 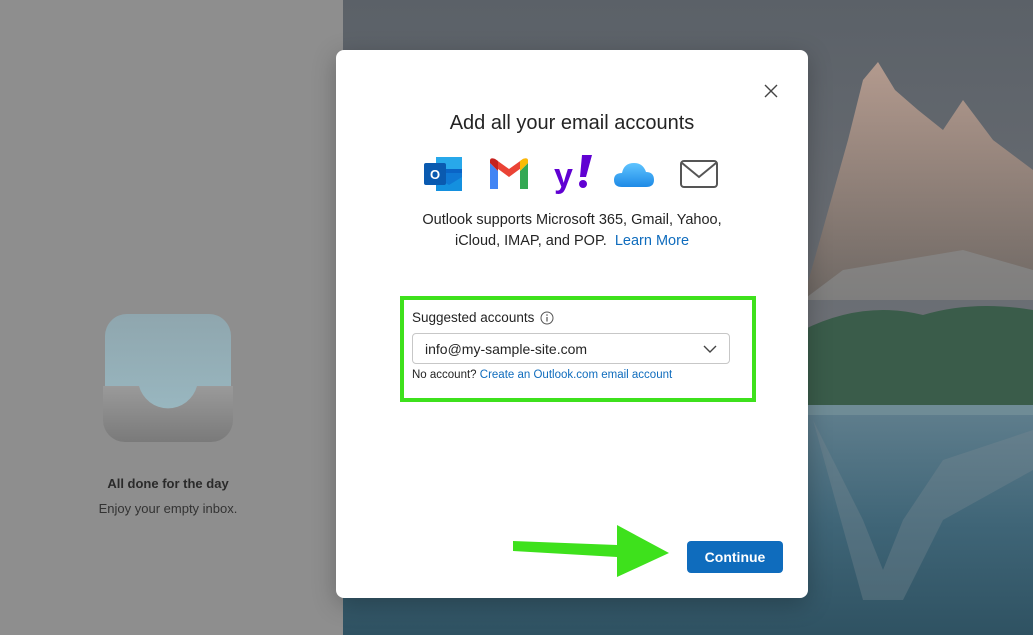 I want to click on dialog-title: Add all your email accounts, so click(x=572, y=123).